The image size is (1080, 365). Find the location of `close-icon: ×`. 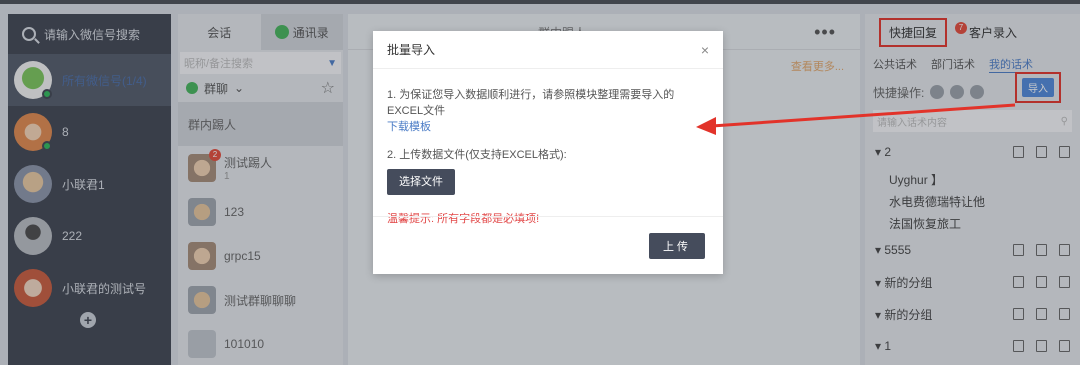

close-icon: × is located at coordinates (705, 50).